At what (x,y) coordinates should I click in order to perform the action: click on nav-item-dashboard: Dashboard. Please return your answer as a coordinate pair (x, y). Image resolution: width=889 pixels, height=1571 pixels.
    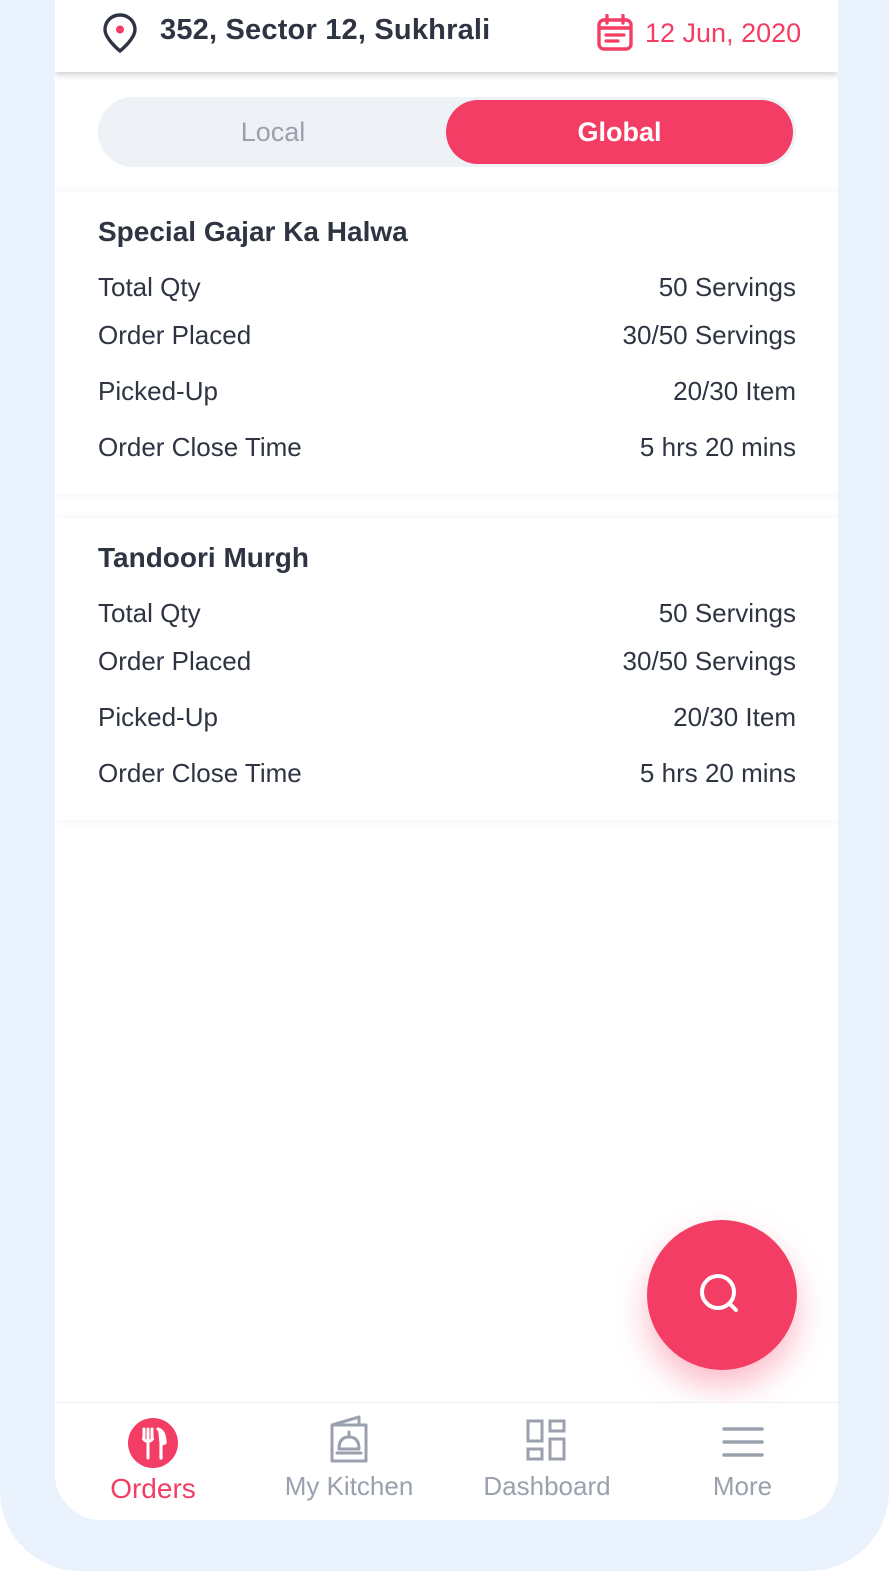
    Looking at the image, I should click on (547, 1461).